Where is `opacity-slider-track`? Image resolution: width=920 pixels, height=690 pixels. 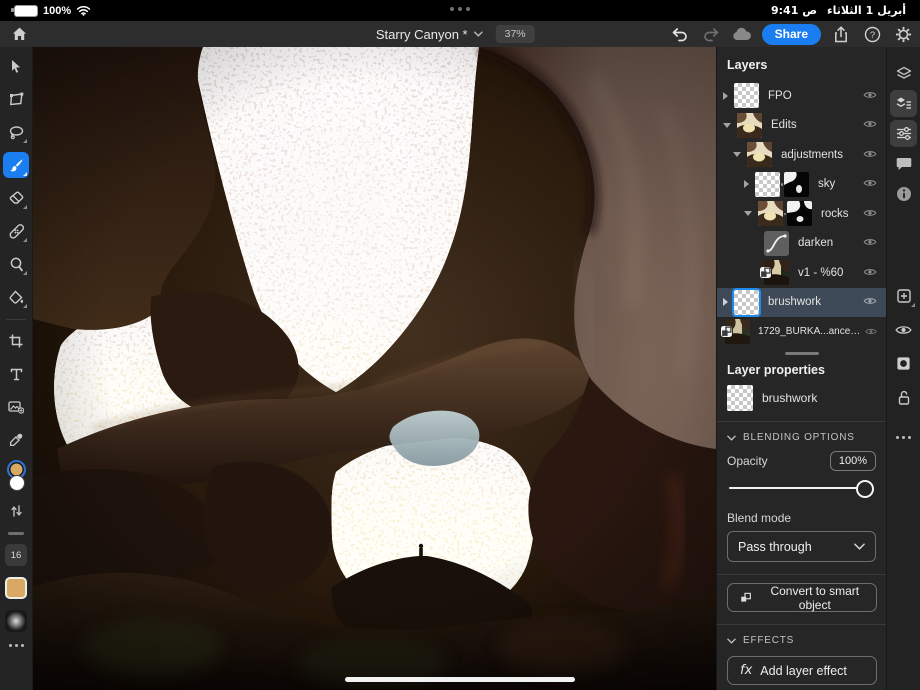
opacity-slider-track is located at coordinates (798, 488).